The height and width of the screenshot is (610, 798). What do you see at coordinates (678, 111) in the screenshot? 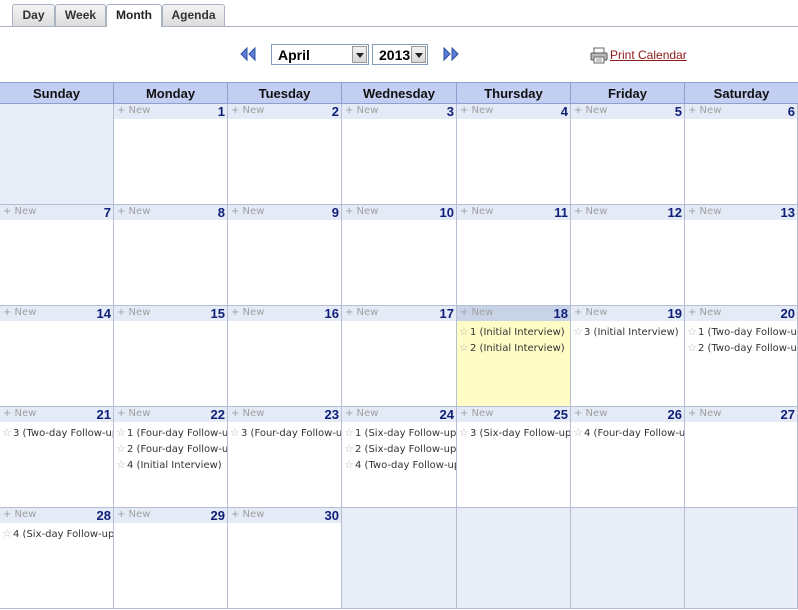
I see `day-number: 5` at bounding box center [678, 111].